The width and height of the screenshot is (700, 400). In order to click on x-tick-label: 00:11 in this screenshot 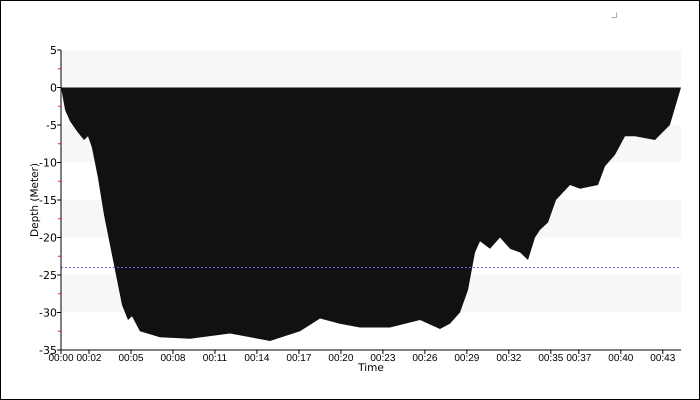, I will do `click(215, 358)`.